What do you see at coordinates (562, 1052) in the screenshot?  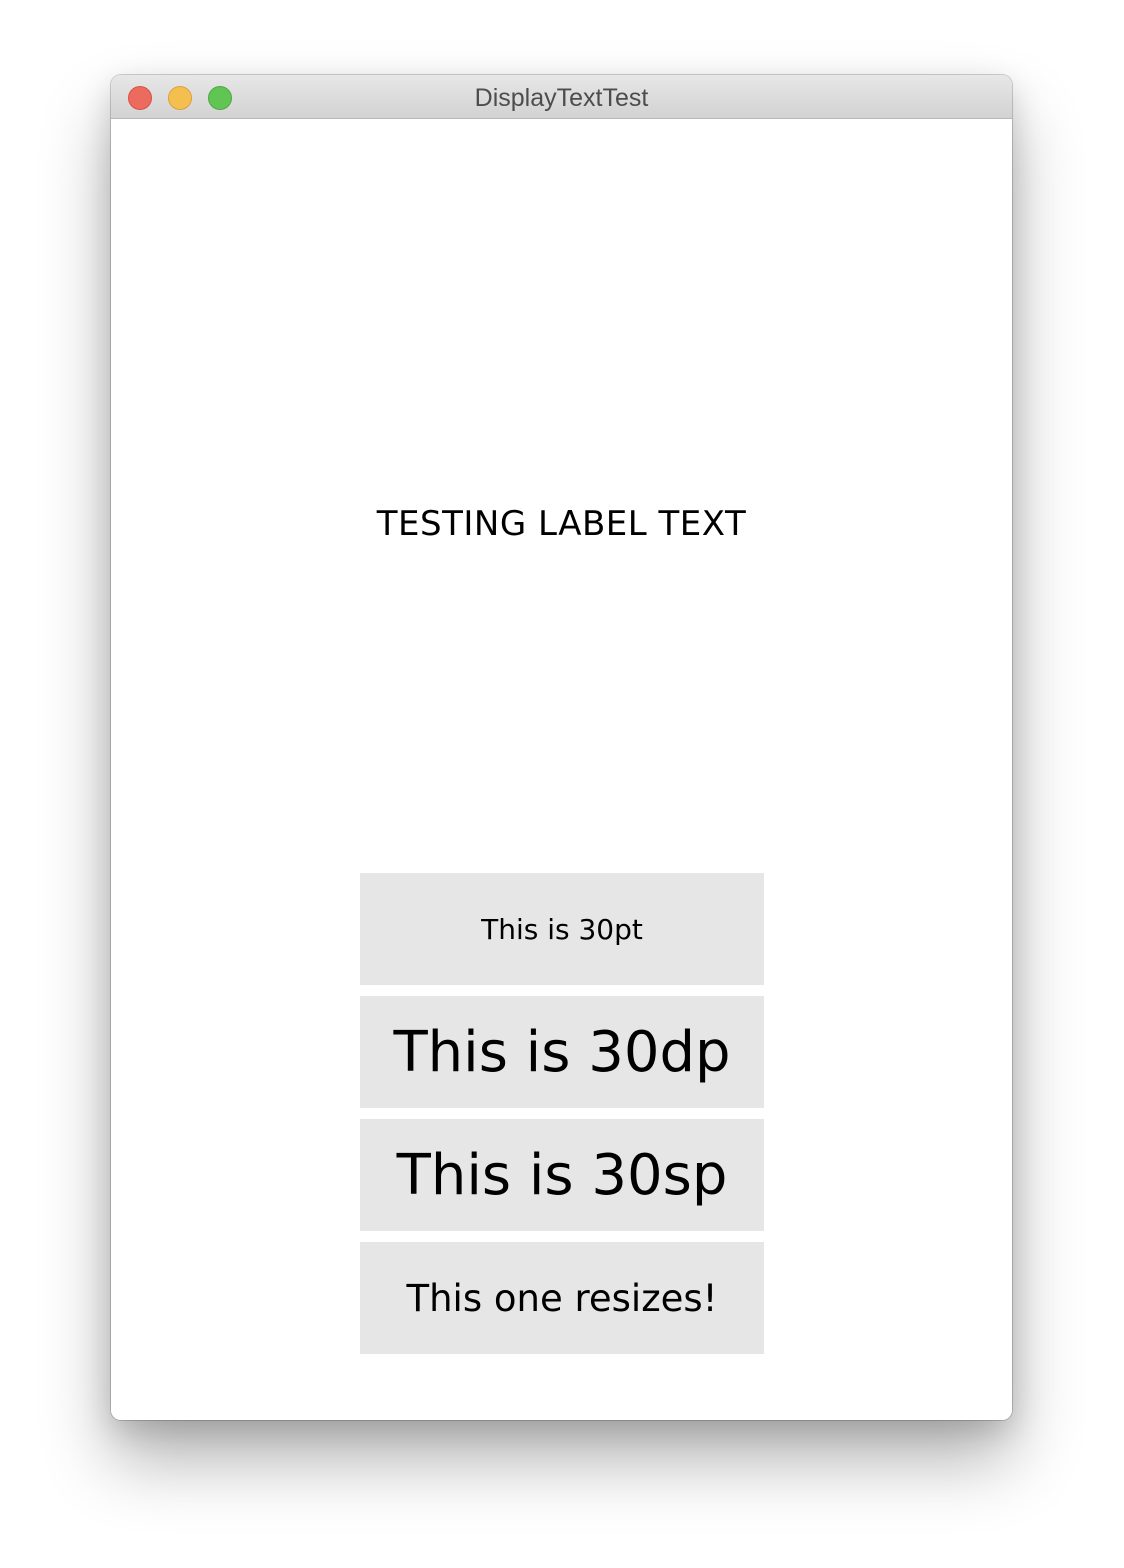 I see `button-30dp: This is 30dp` at bounding box center [562, 1052].